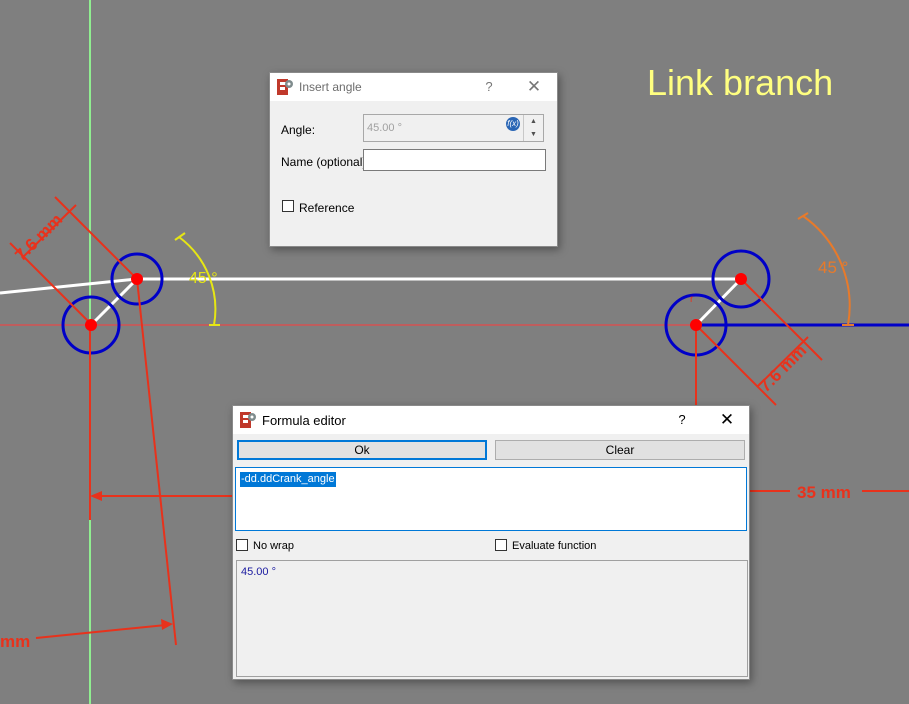  Describe the element at coordinates (15, 641) in the screenshot. I see `dimension-bottom-left-label: mm` at that location.